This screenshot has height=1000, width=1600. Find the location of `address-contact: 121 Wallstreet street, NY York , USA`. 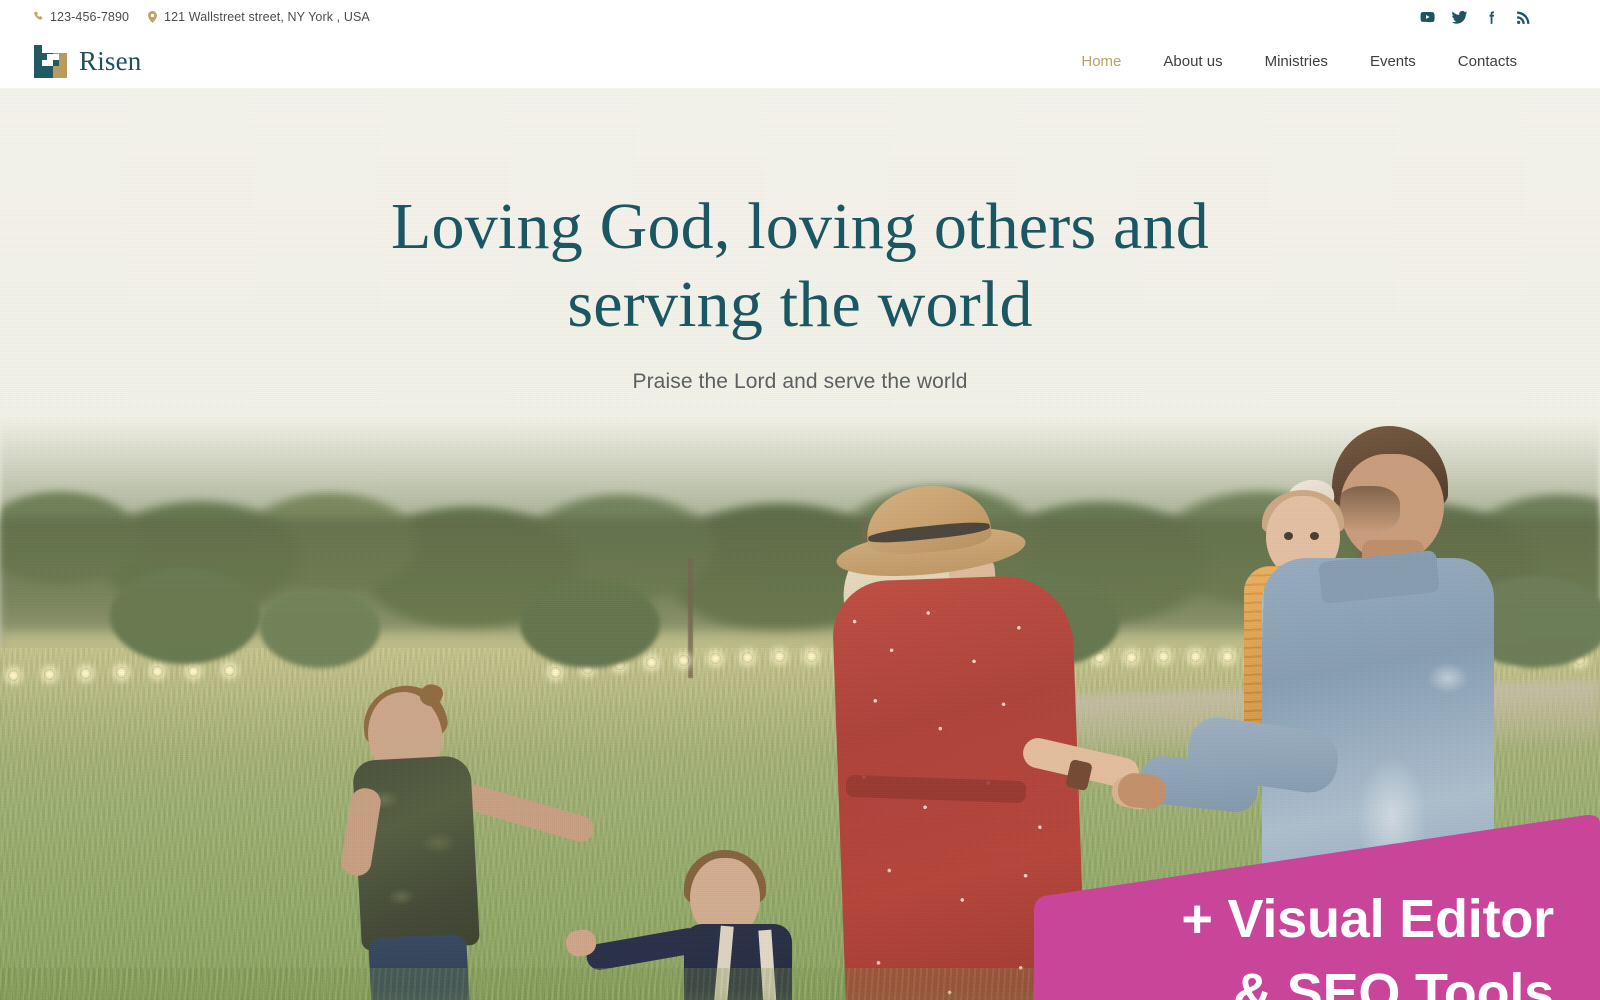

address-contact: 121 Wallstreet street, NY York , USA is located at coordinates (258, 17).